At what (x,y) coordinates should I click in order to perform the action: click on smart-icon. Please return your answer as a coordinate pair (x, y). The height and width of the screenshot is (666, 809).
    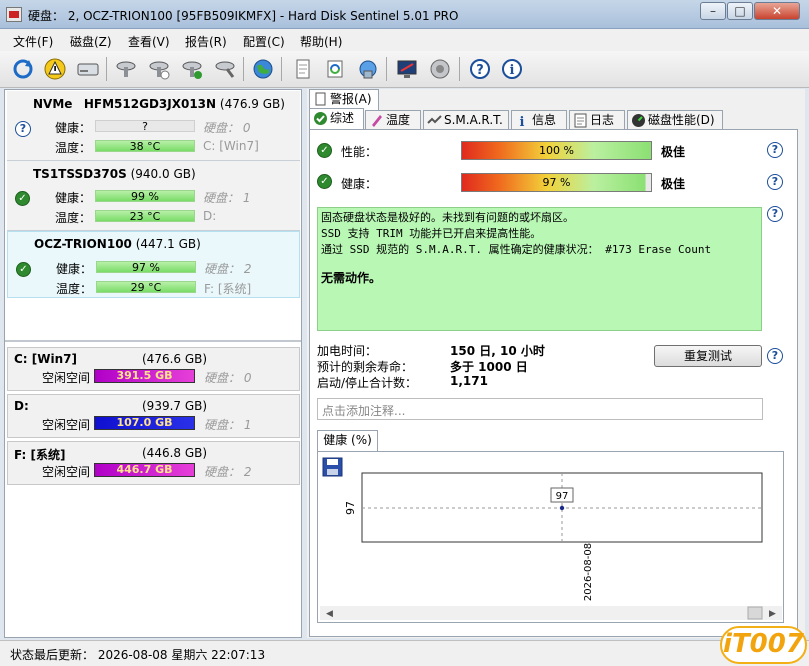
    Looking at the image, I should click on (434, 119).